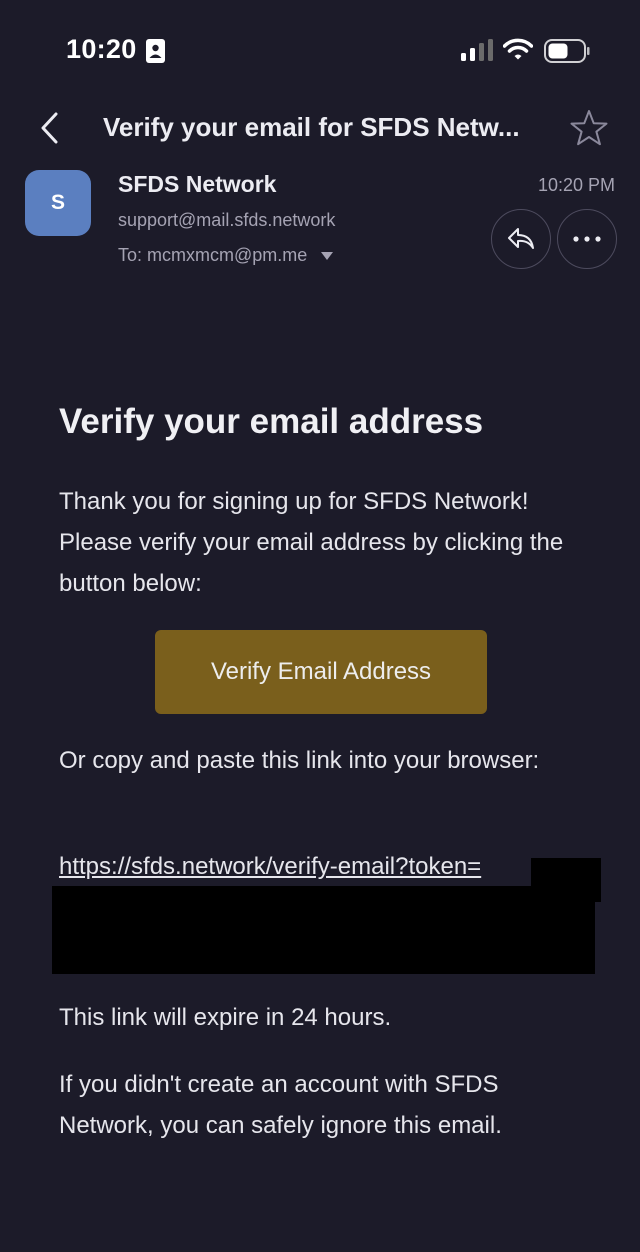  Describe the element at coordinates (589, 128) in the screenshot. I see `star-icon` at that location.